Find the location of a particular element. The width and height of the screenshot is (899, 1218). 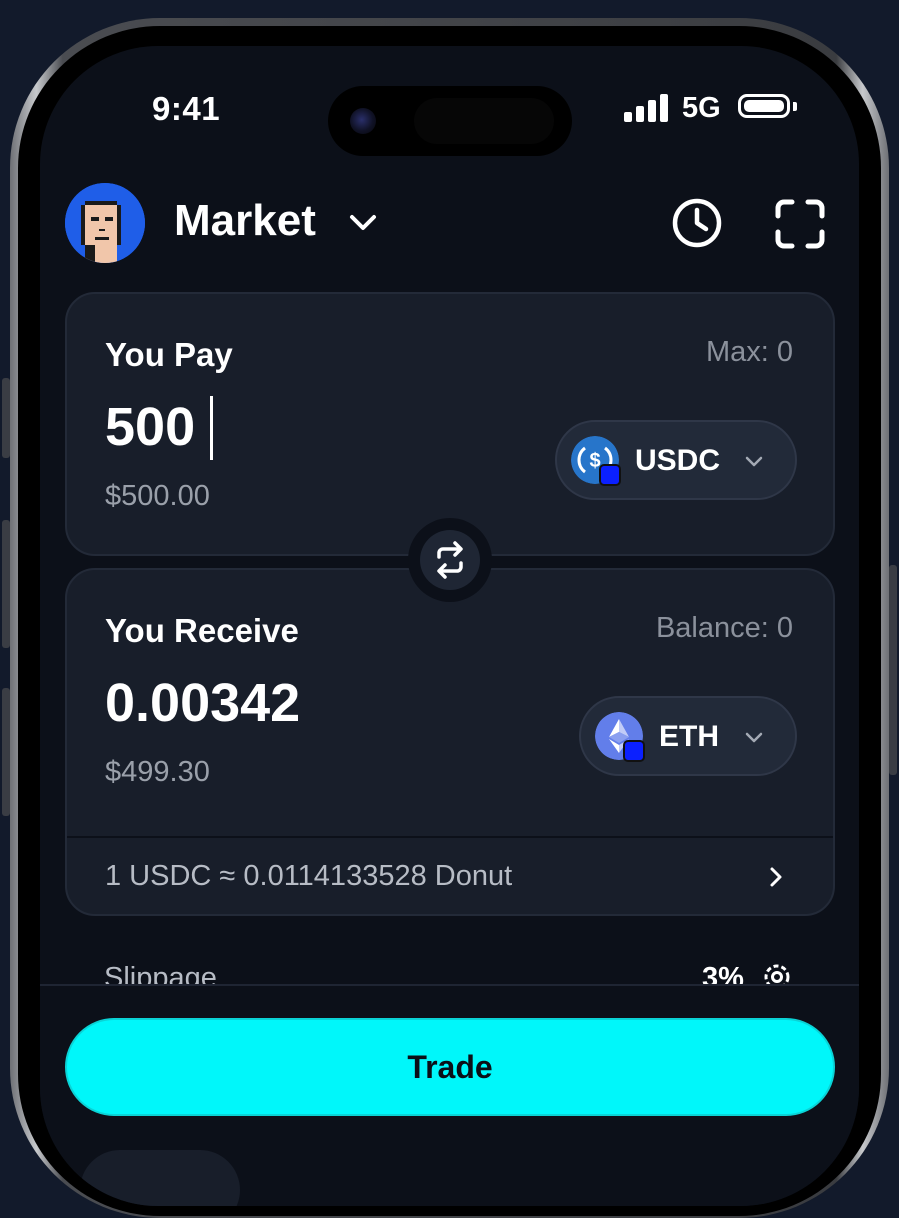

trade-button: Trade is located at coordinates (450, 1067).